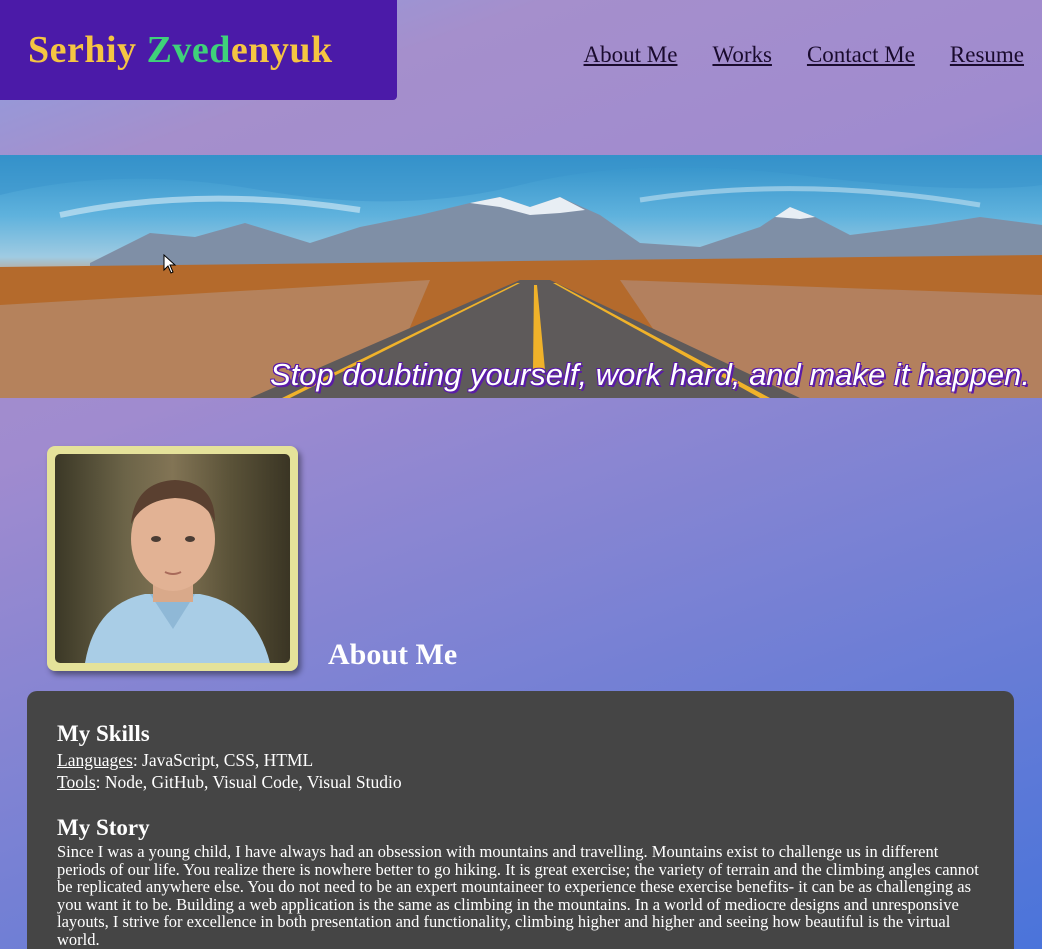  What do you see at coordinates (631, 55) in the screenshot?
I see `nav-about-me: About Me` at bounding box center [631, 55].